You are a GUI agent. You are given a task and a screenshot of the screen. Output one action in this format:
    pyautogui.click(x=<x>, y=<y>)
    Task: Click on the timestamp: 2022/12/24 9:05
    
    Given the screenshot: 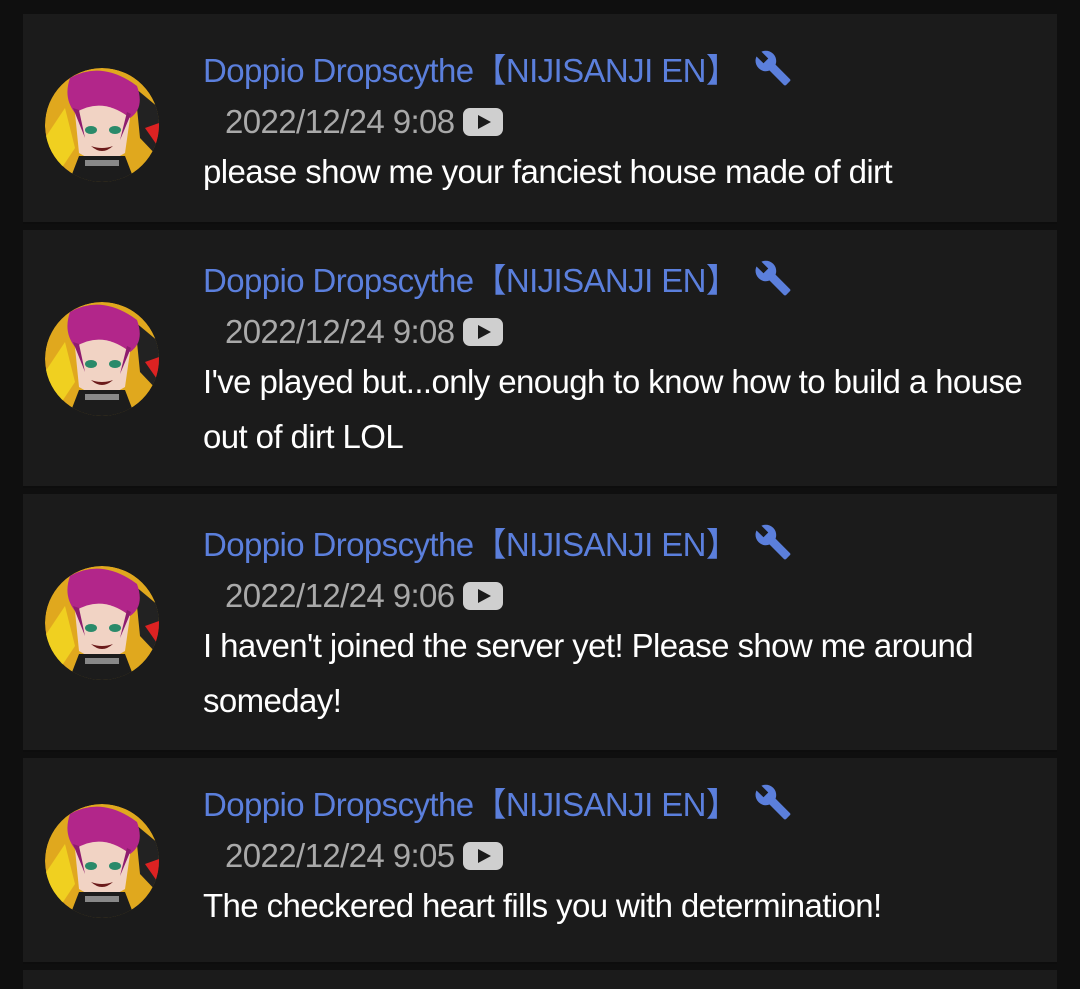 What is the action you would take?
    pyautogui.click(x=340, y=855)
    